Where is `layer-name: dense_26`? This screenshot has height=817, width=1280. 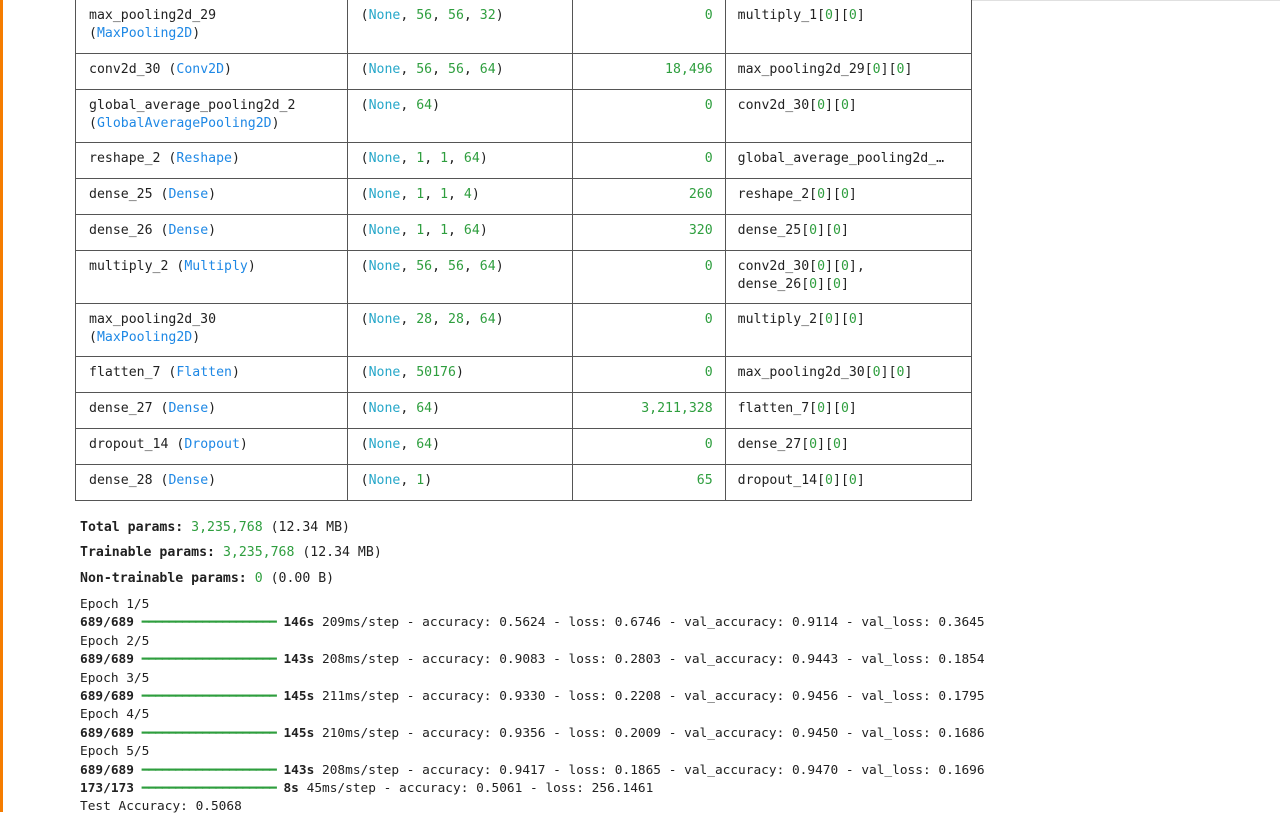
layer-name: dense_26 is located at coordinates (121, 230).